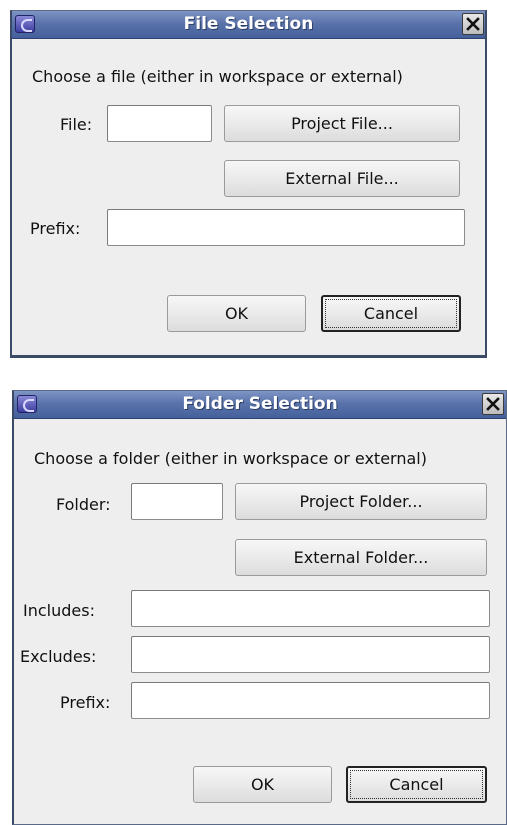  What do you see at coordinates (83, 504) in the screenshot?
I see `folder-label: Folder:` at bounding box center [83, 504].